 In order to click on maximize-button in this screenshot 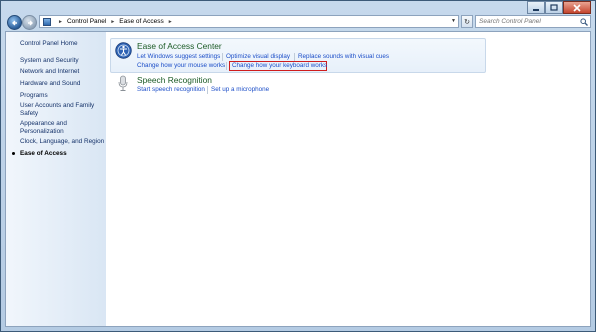, I will do `click(554, 7)`.